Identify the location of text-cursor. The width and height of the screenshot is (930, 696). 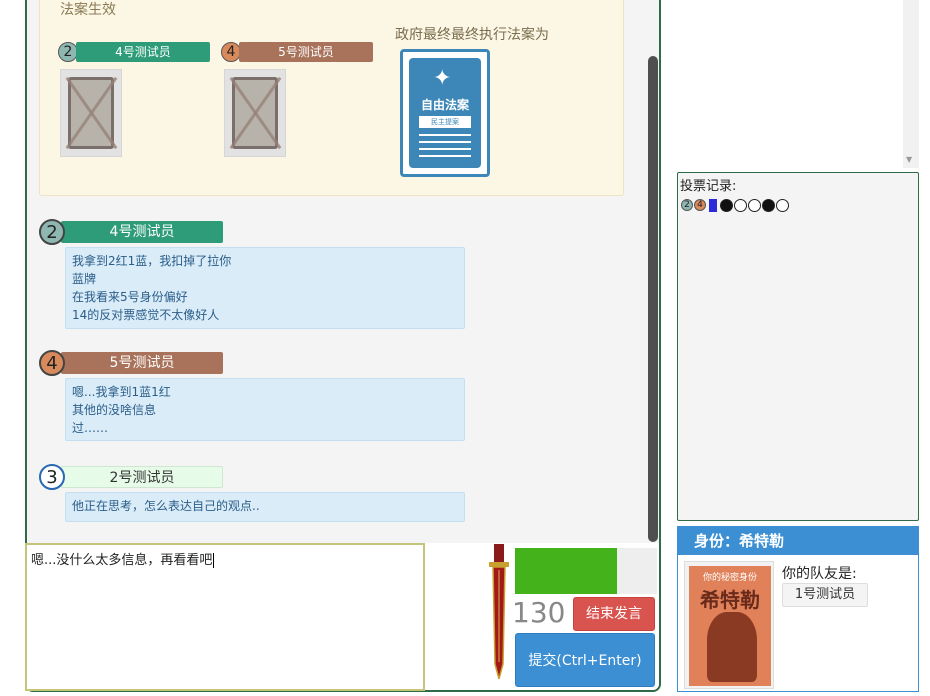
(214, 560).